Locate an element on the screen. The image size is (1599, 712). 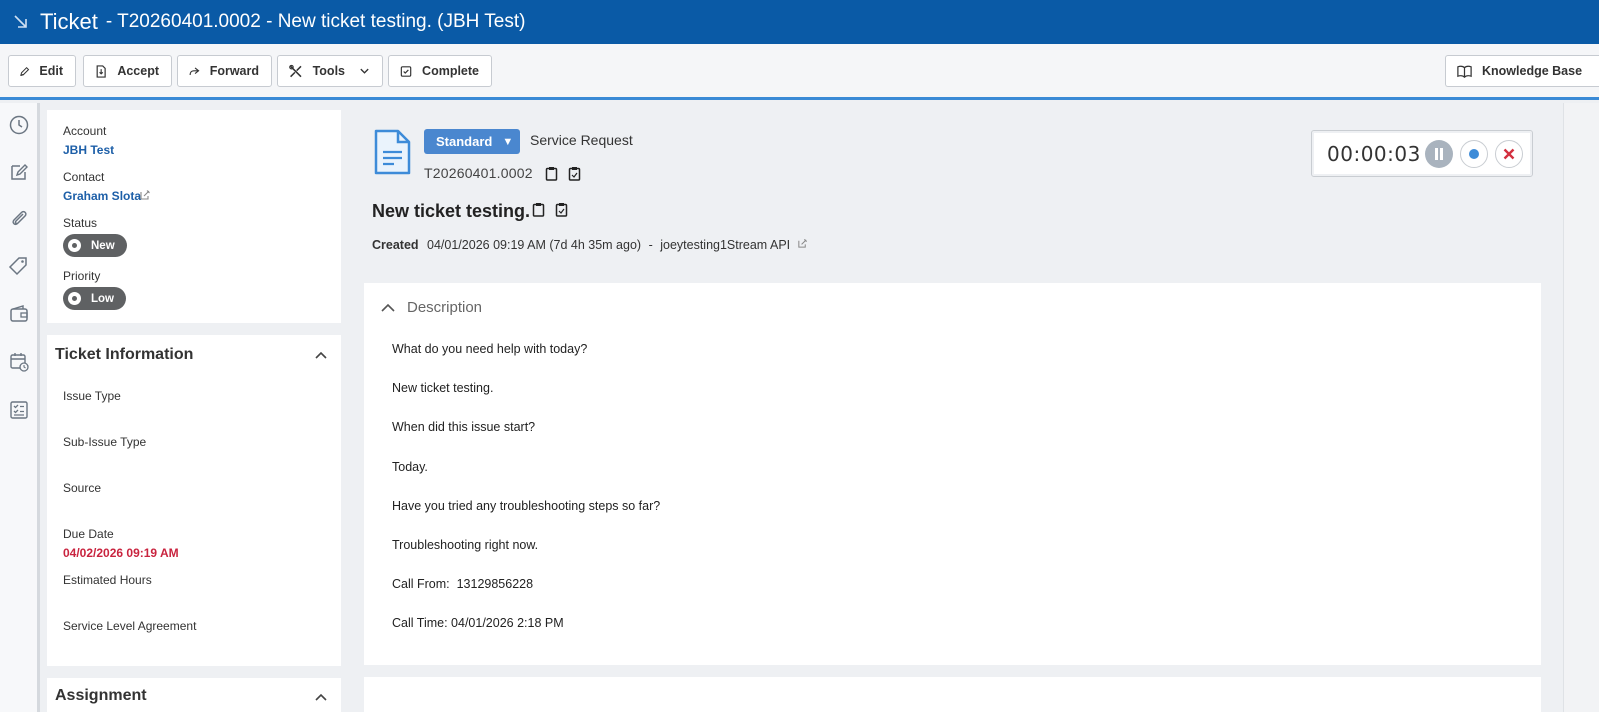
contact-label: Contact is located at coordinates (84, 177).